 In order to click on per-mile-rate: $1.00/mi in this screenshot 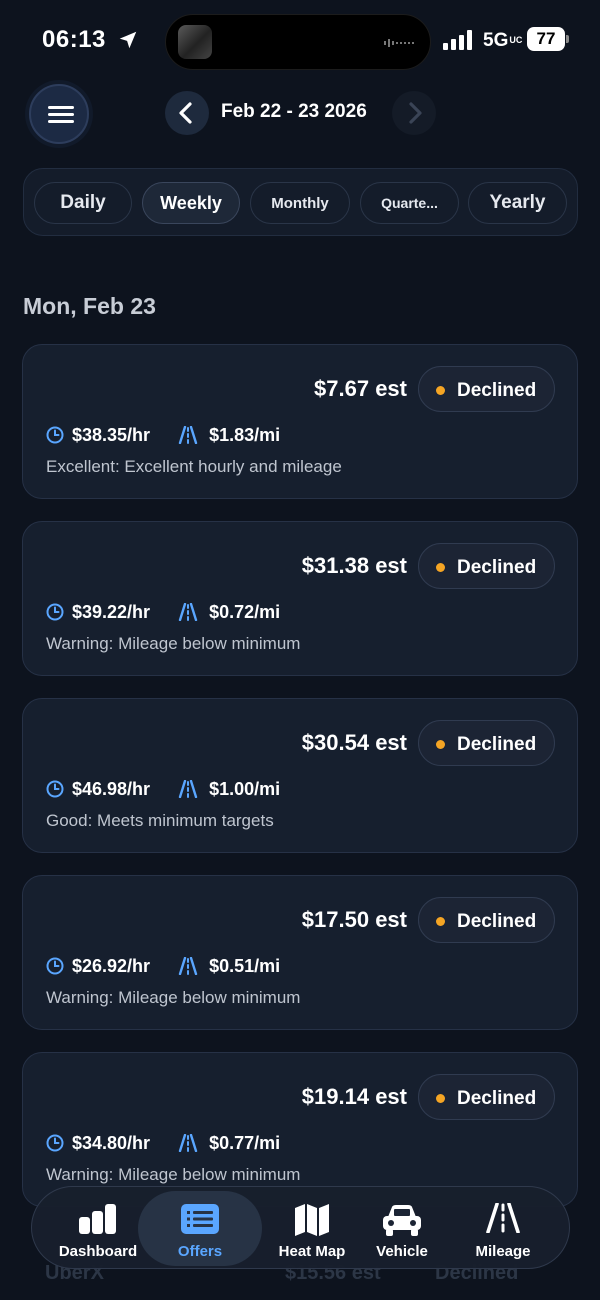, I will do `click(245, 788)`.